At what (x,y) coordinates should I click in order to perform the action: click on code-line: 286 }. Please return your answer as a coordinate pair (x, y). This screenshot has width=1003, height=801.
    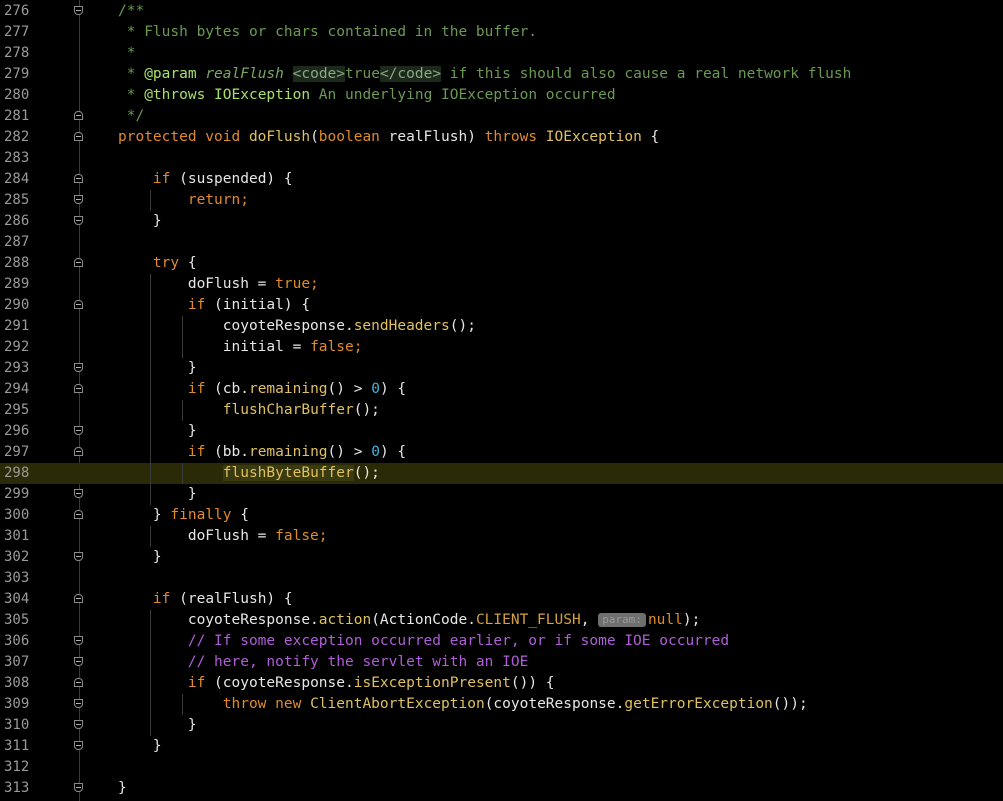
    Looking at the image, I should click on (501, 221).